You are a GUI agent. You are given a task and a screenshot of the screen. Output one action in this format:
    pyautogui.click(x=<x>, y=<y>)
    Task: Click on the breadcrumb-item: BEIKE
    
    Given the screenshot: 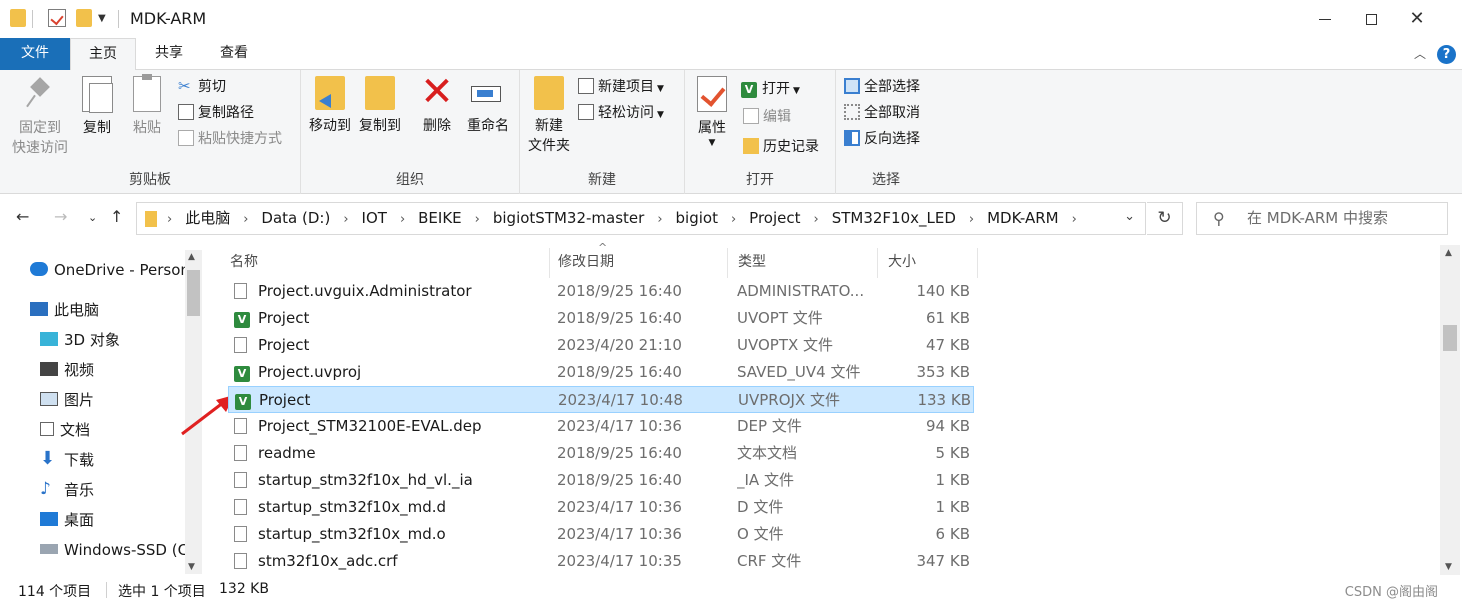 What is the action you would take?
    pyautogui.click(x=440, y=218)
    